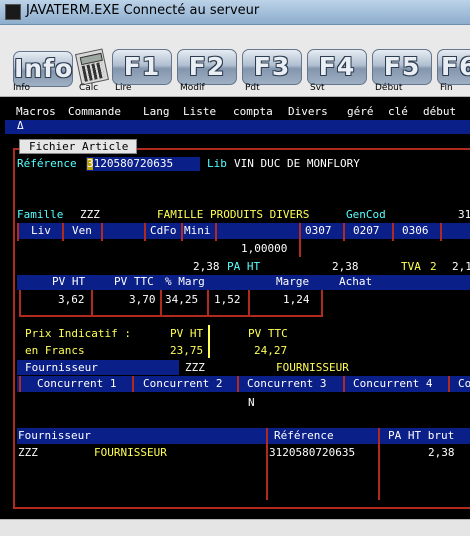 The width and height of the screenshot is (470, 536). I want to click on pa-ht-value-2: 2,38, so click(345, 266).